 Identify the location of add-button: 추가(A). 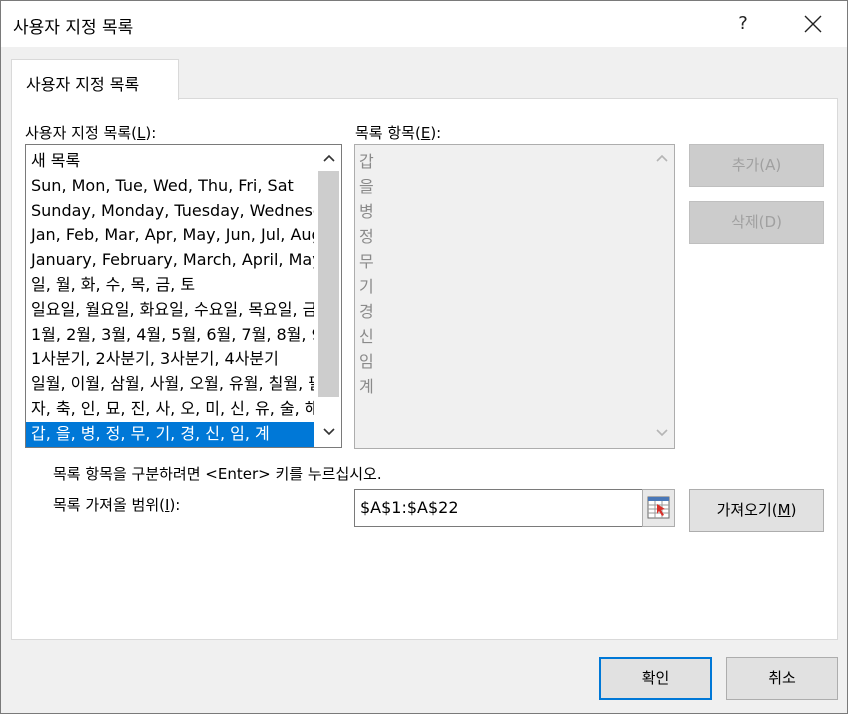
(756, 165).